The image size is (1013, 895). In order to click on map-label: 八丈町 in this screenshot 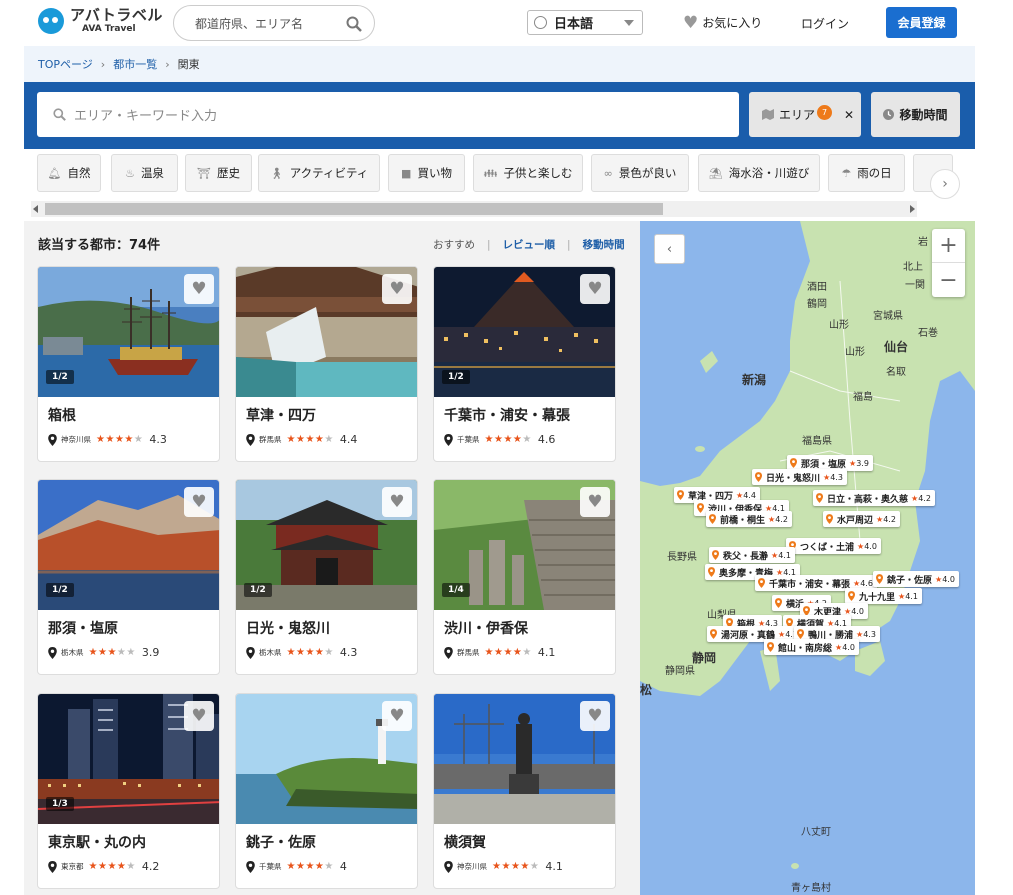, I will do `click(816, 832)`.